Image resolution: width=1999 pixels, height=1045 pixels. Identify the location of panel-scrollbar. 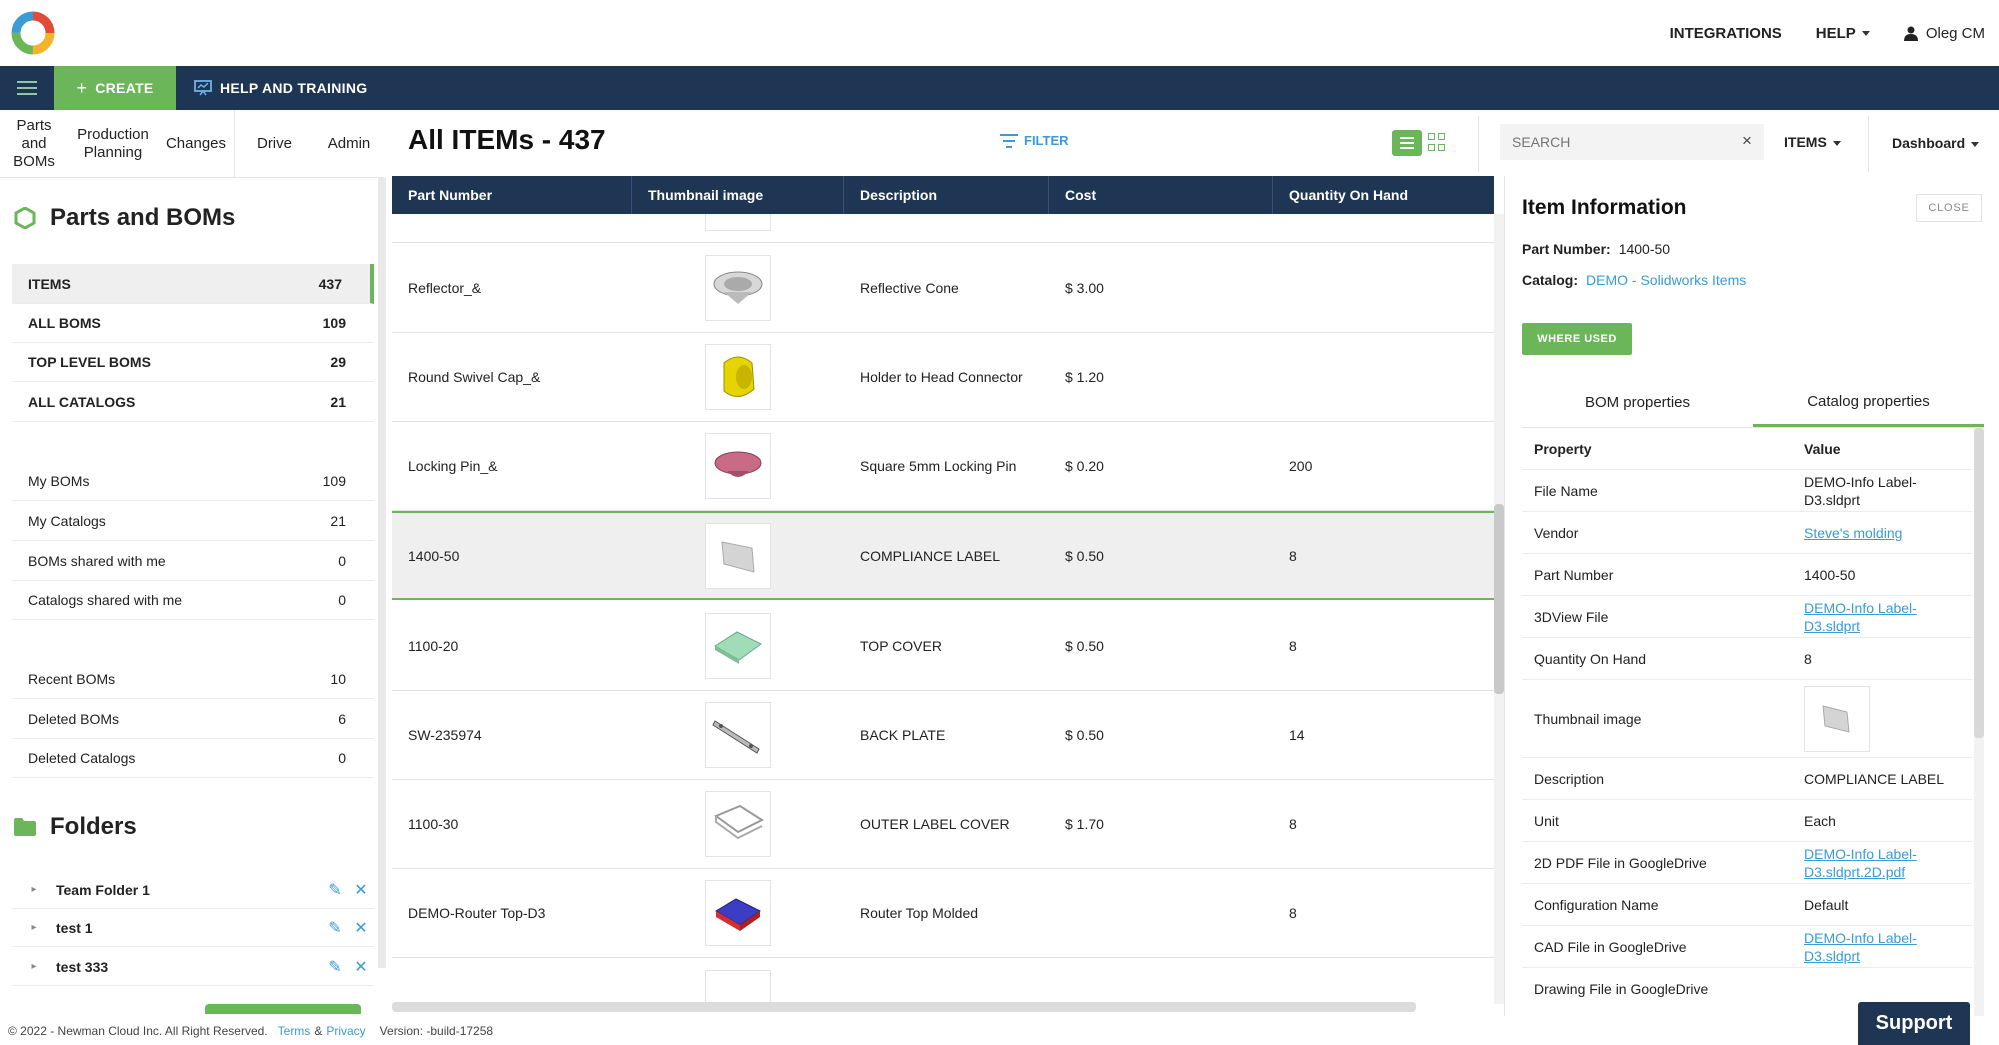
(1979, 723).